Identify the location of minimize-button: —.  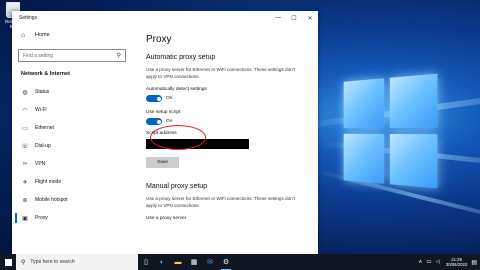
(278, 18).